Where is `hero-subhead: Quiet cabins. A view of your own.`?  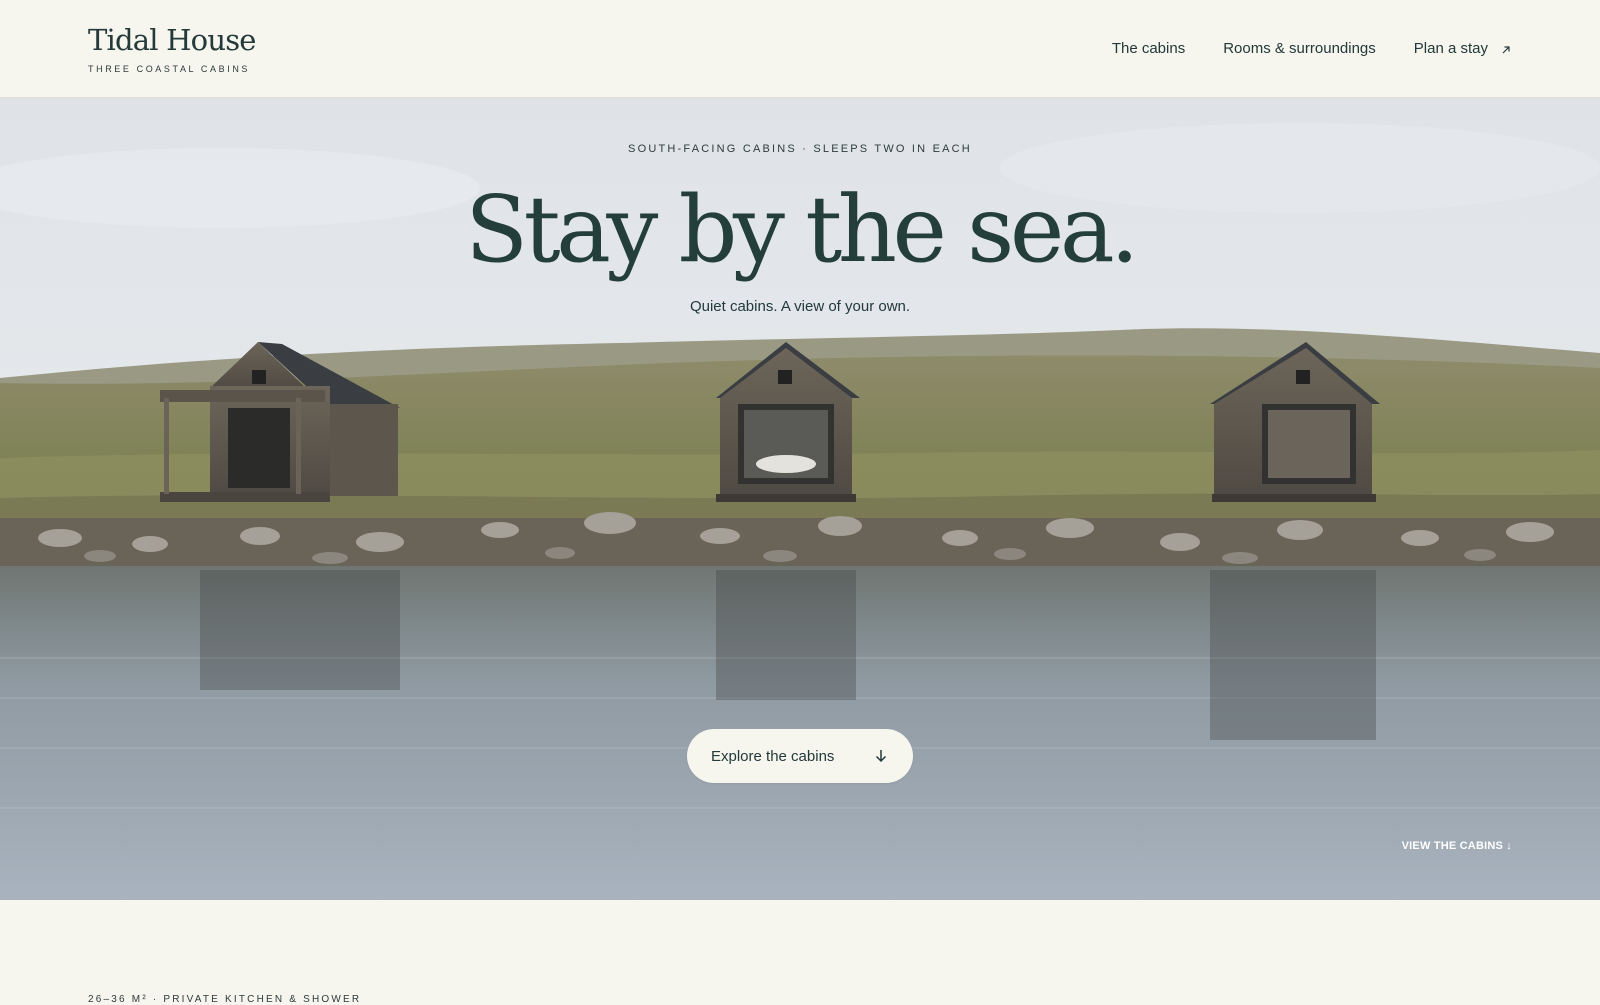
hero-subhead: Quiet cabins. A view of your own. is located at coordinates (800, 306).